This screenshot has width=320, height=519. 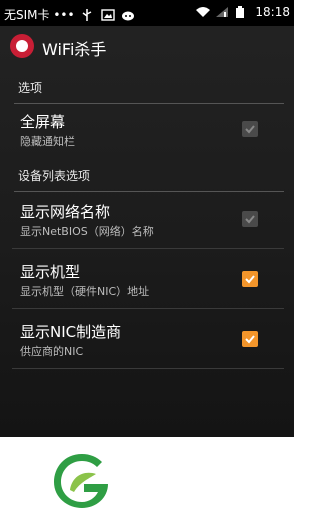 I want to click on setting-subtitle: 显示NetBIOS（网络）名称, so click(x=87, y=231).